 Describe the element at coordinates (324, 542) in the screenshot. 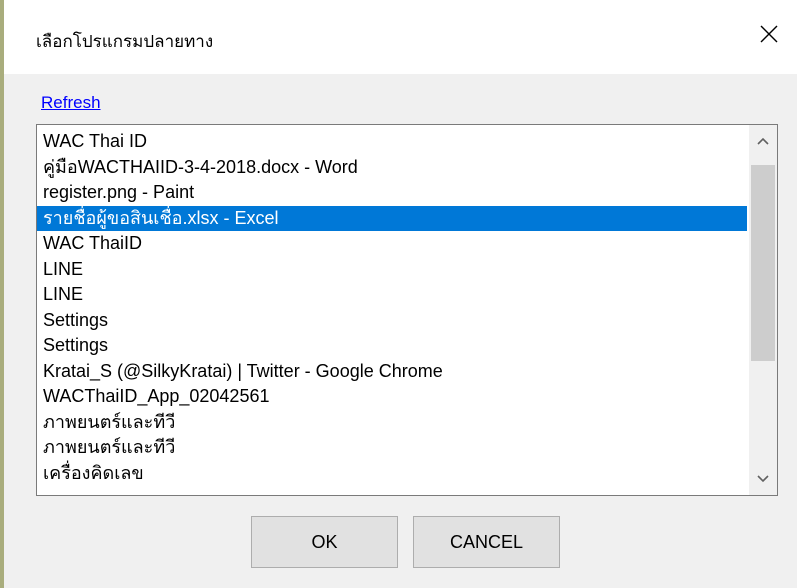

I see `ok-button: OK` at that location.